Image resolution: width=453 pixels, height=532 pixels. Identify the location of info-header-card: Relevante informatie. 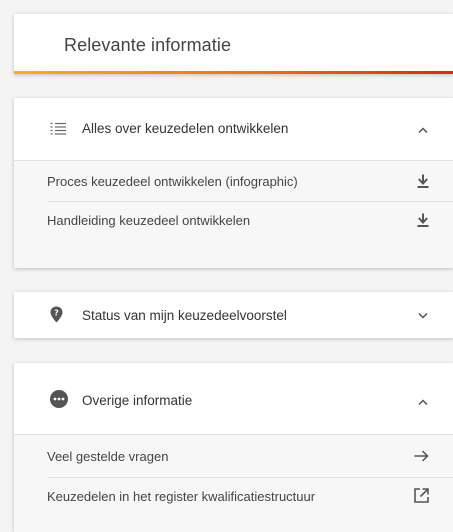
(233, 44).